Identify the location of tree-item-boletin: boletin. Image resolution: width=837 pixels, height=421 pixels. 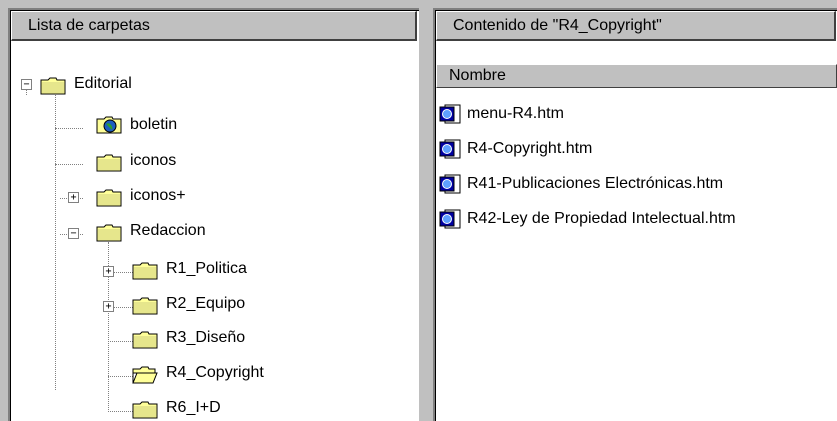
(160, 125).